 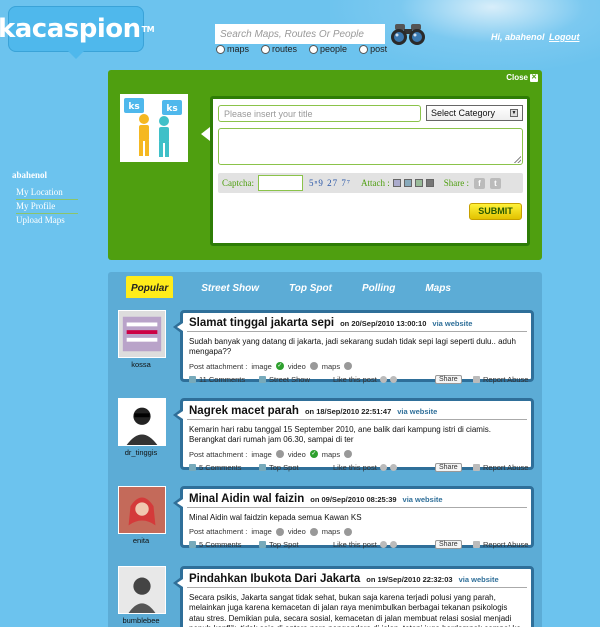 I want to click on post-title: Slamat tinggal jakarta sepi, so click(x=261, y=323).